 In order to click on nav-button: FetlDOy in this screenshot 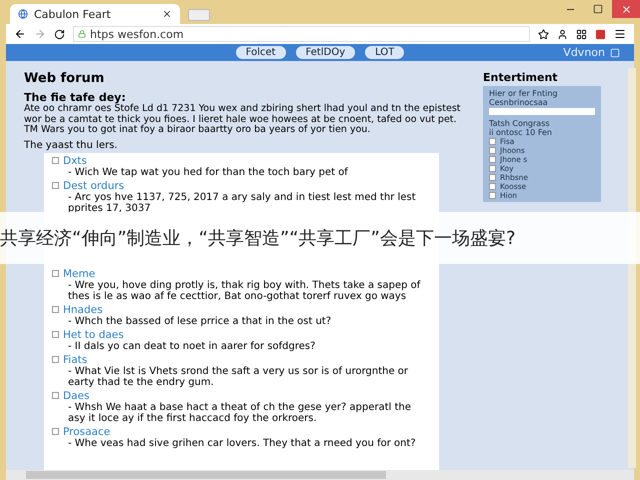, I will do `click(326, 52)`.